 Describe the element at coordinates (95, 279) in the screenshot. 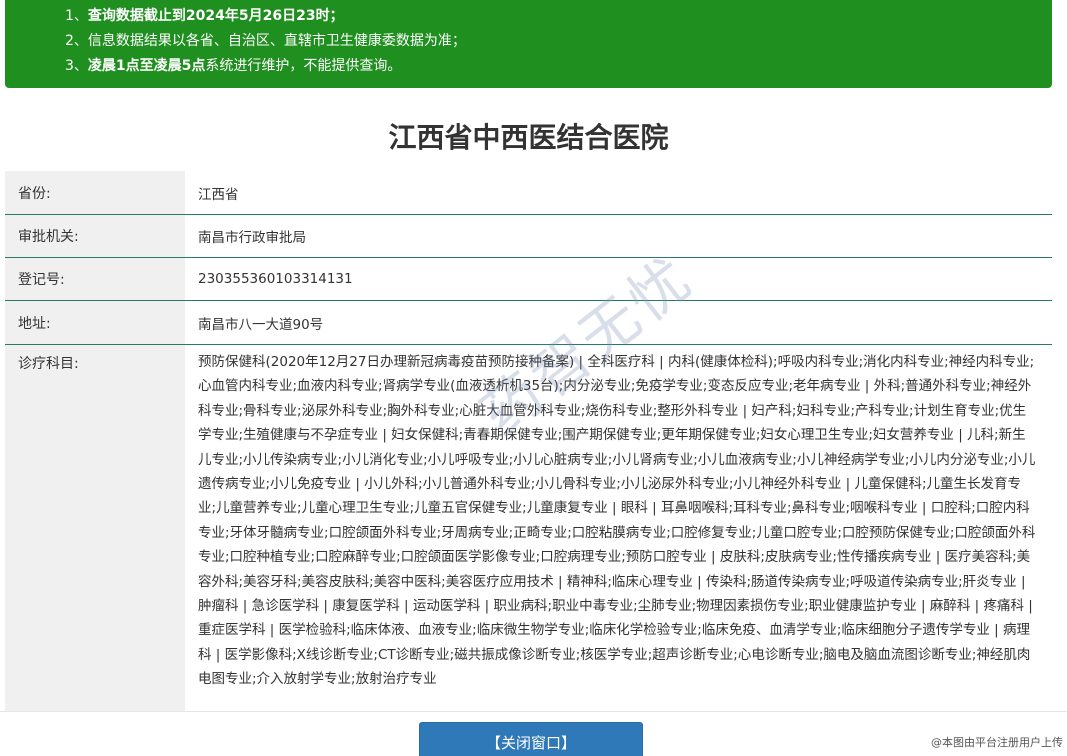

I see `registration-label: 登记号:` at that location.